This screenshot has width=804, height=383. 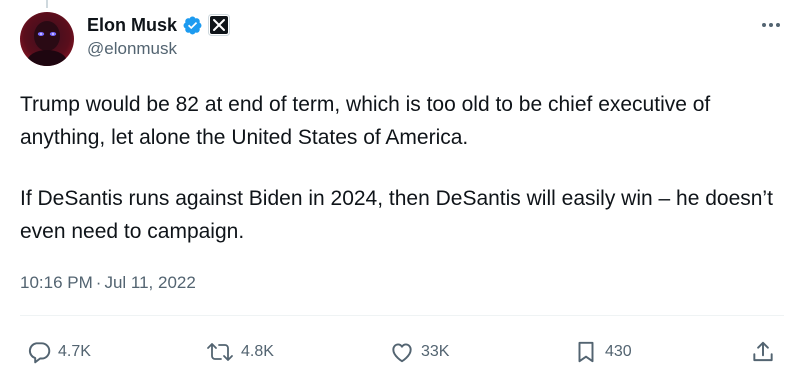 I want to click on share-button, so click(x=763, y=352).